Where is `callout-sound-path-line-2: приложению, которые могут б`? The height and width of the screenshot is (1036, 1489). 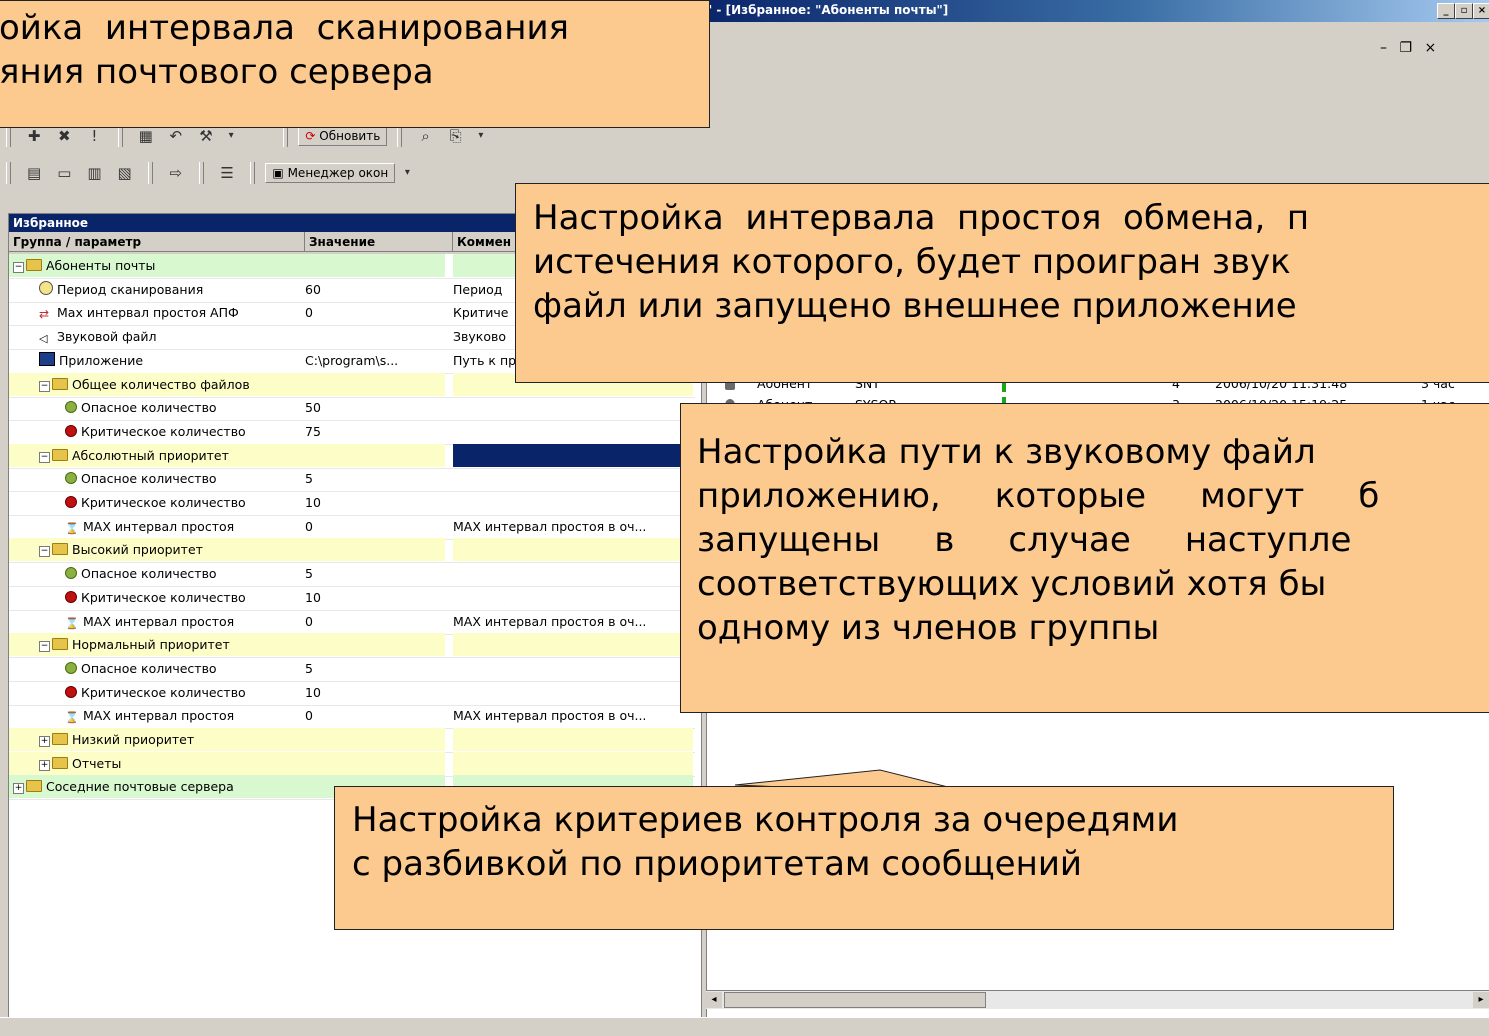
callout-sound-path-line-2: приложению, которые могут б is located at coordinates (1038, 496).